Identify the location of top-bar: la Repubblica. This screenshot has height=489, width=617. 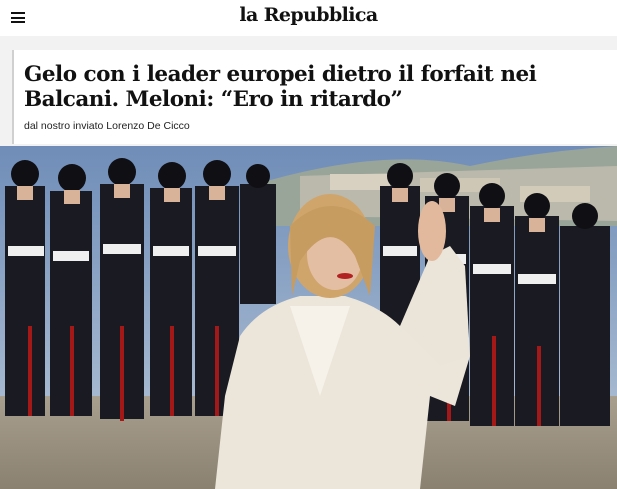
(308, 18).